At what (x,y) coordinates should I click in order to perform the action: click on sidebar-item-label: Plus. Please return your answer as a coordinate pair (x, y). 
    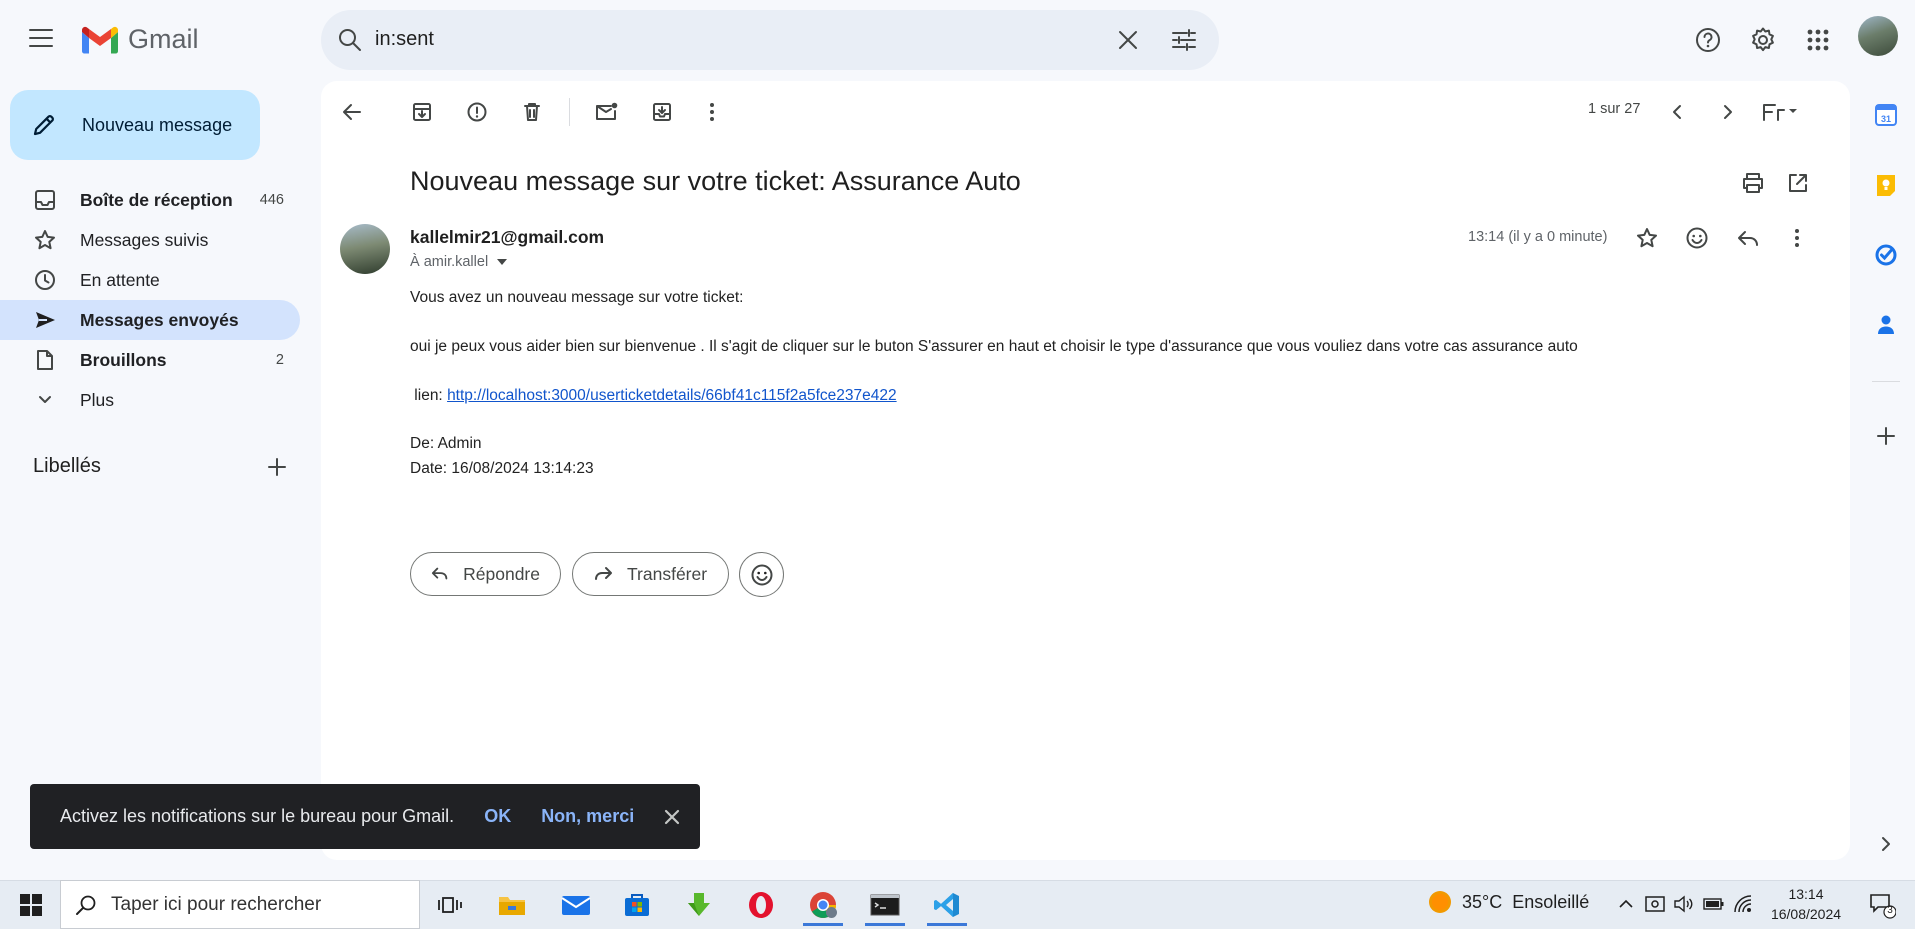
    Looking at the image, I should click on (97, 399).